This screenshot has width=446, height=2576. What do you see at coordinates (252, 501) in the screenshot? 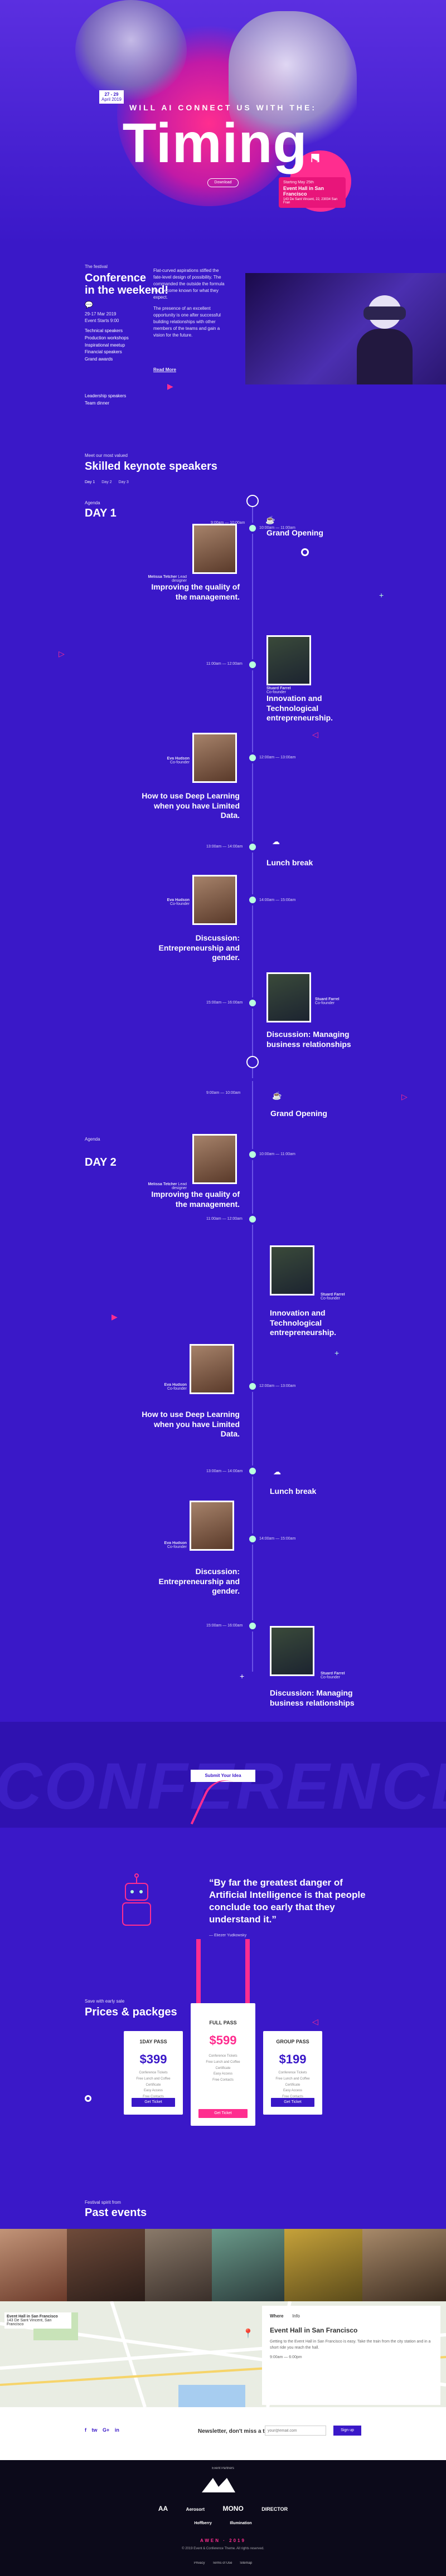
I see `clock-icon` at bounding box center [252, 501].